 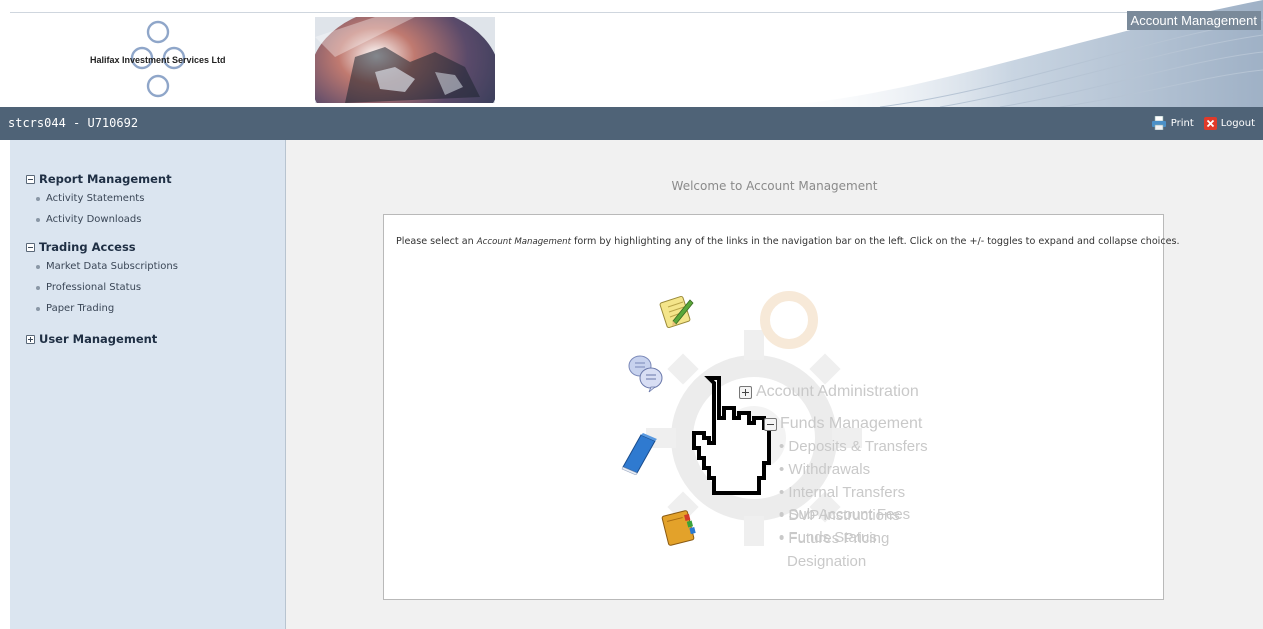 I want to click on speech-bubbles-icon, so click(x=645, y=374).